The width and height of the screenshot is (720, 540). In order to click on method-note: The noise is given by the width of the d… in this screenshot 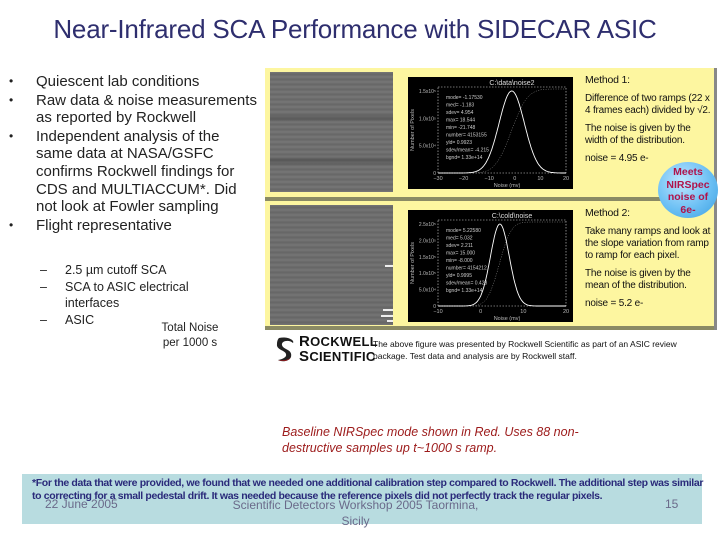, I will do `click(638, 134)`.